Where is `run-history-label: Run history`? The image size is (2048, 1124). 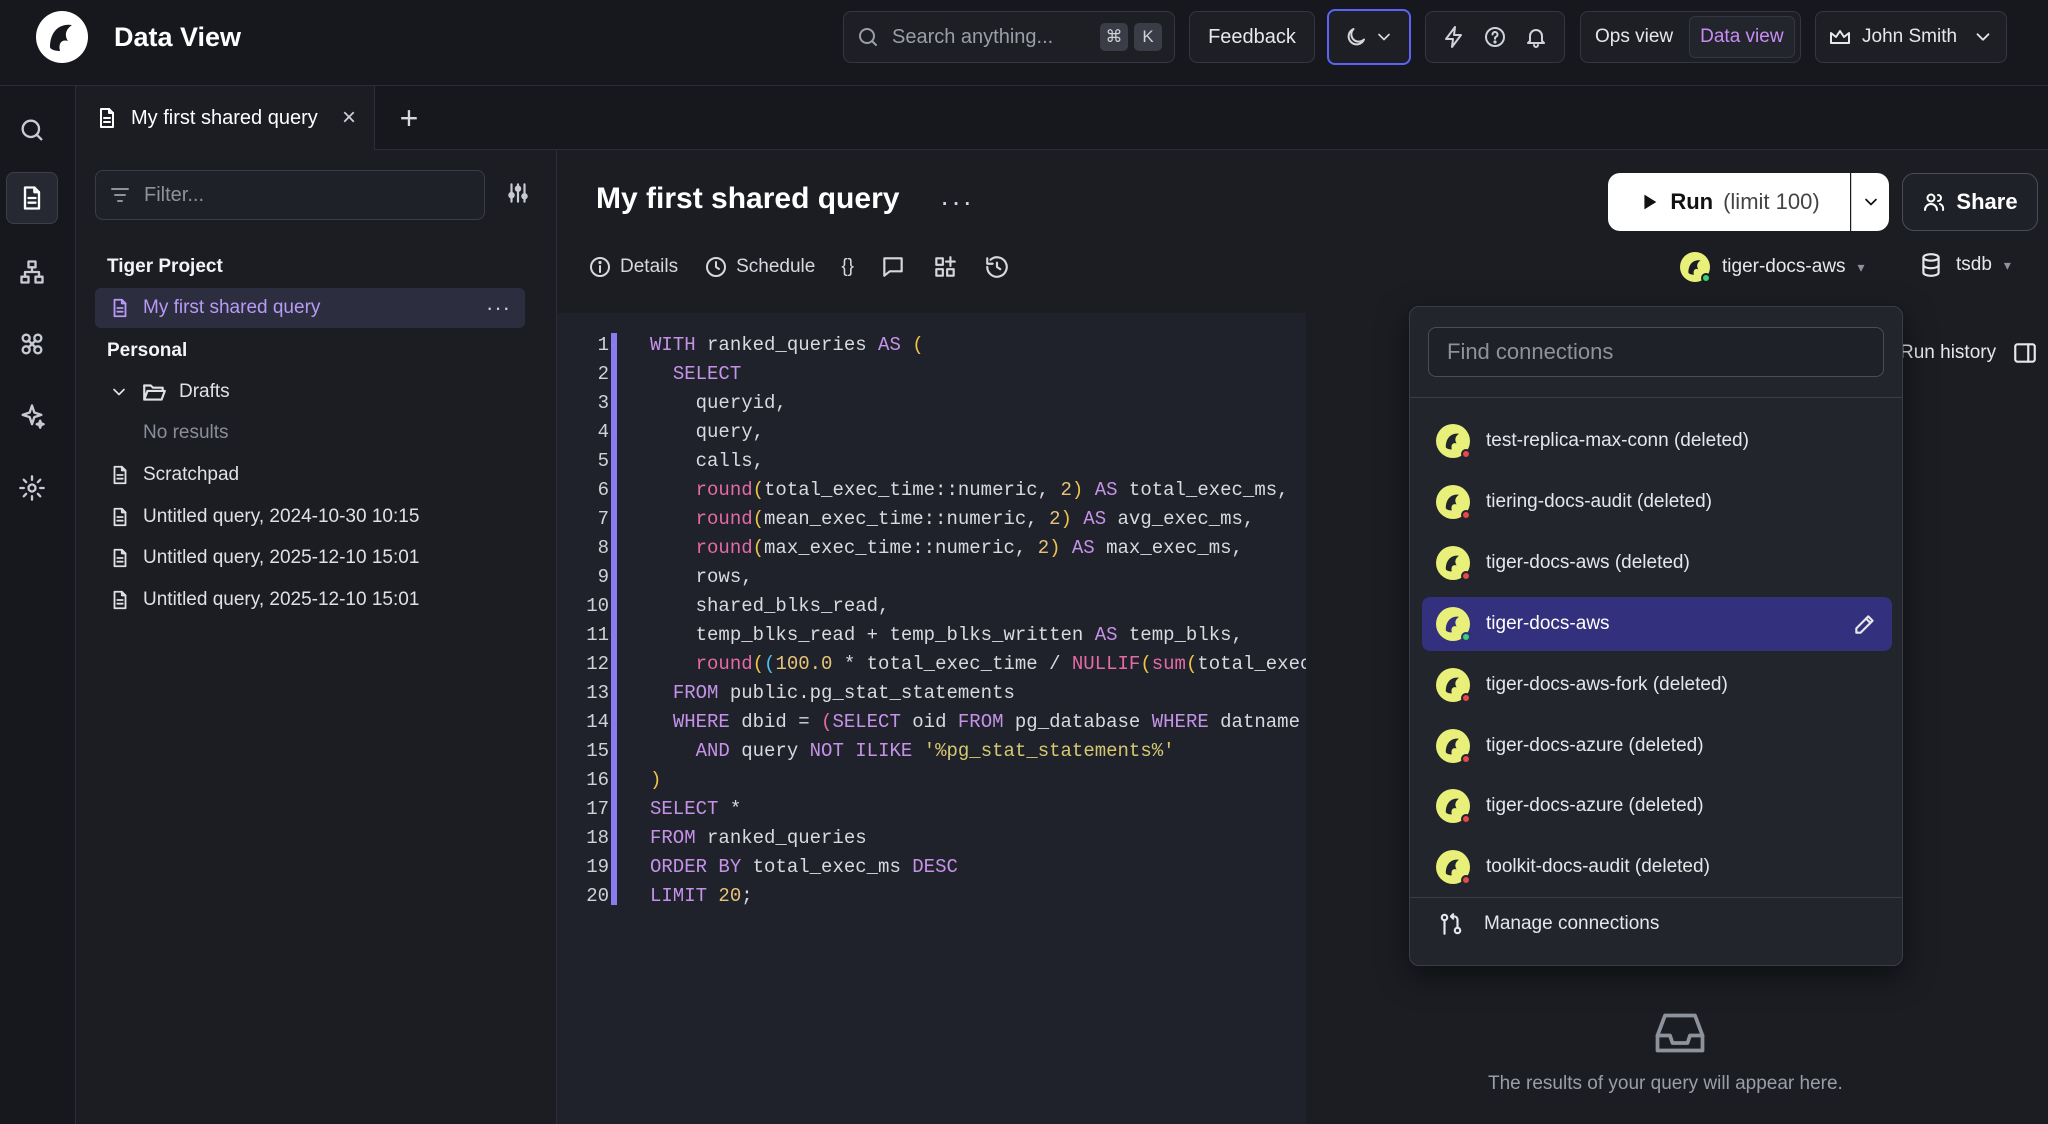 run-history-label: Run history is located at coordinates (1948, 352).